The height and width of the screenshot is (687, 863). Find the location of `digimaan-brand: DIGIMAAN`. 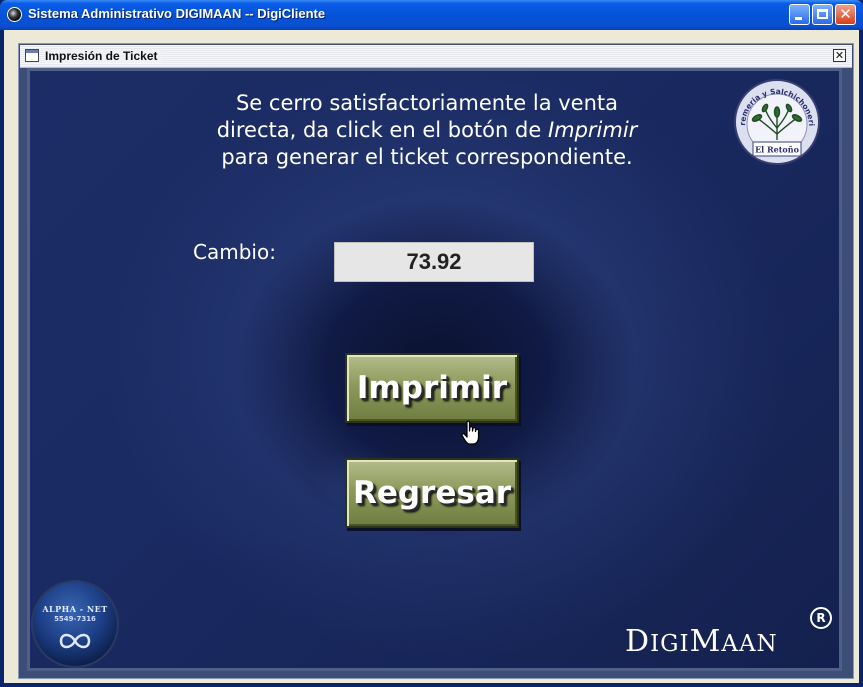

digimaan-brand: DIGIMAAN is located at coordinates (701, 641).